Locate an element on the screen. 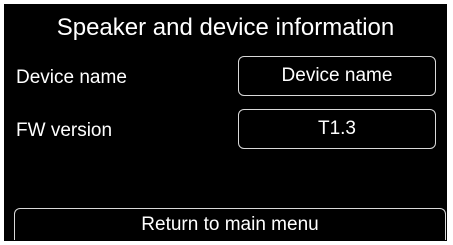  device-name-value: Device name is located at coordinates (337, 75).